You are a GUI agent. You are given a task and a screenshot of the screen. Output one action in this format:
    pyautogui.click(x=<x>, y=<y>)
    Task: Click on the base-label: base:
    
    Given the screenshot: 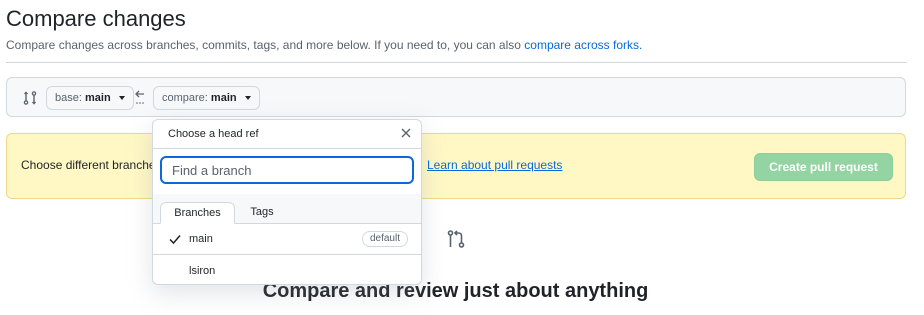 What is the action you would take?
    pyautogui.click(x=68, y=98)
    